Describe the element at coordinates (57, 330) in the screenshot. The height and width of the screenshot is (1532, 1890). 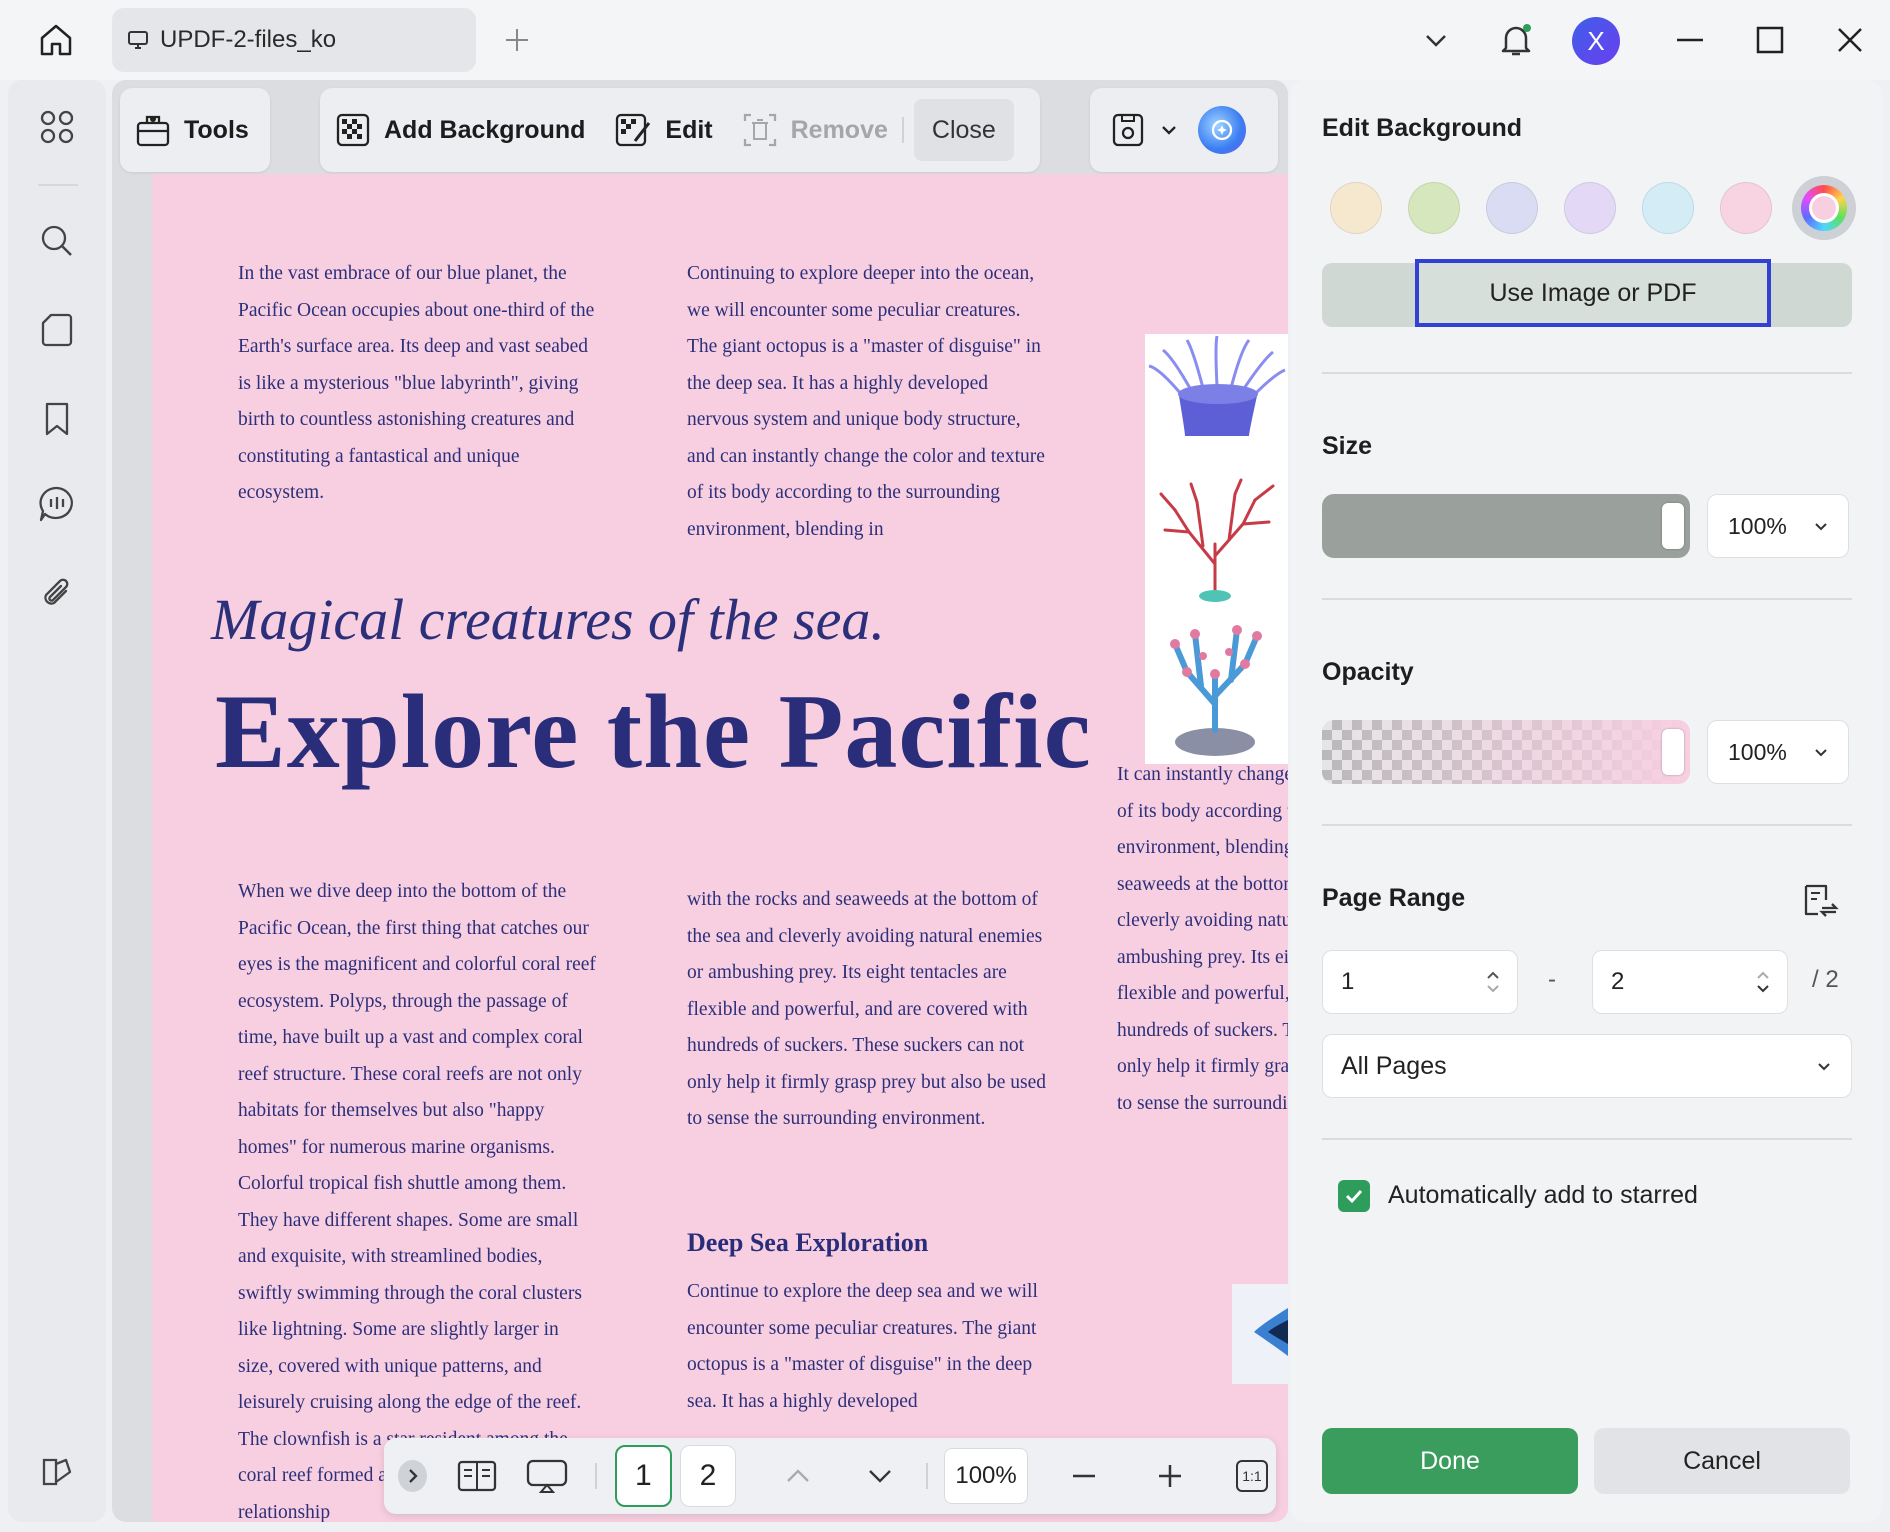
I see `pages-button` at that location.